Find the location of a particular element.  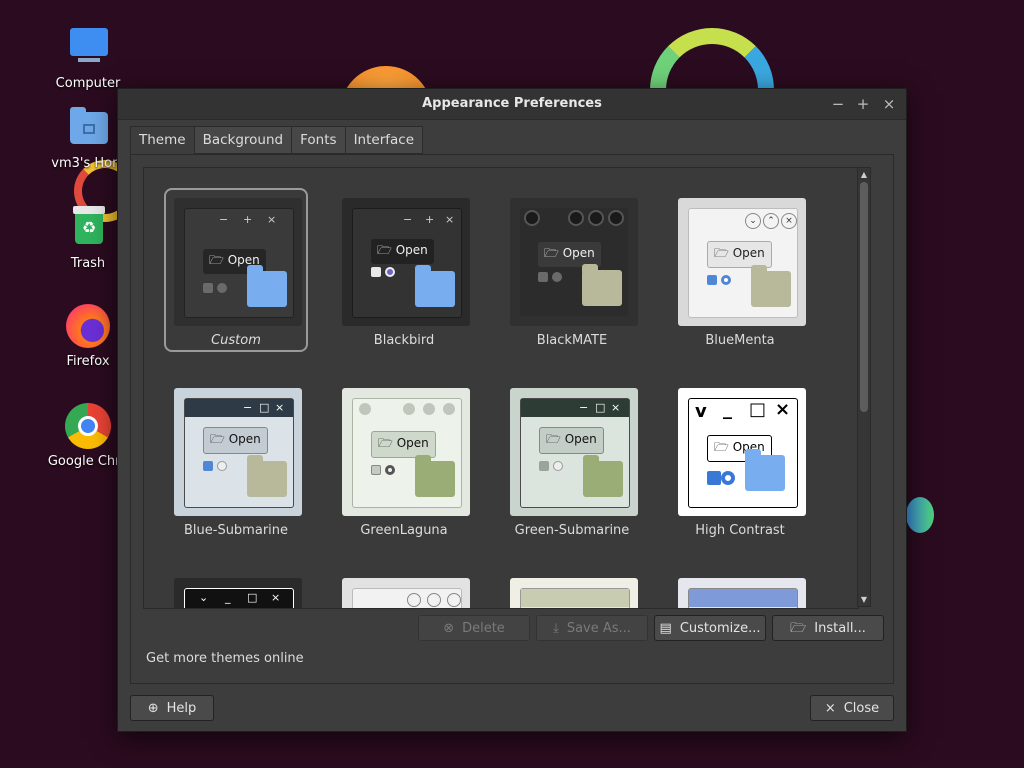

home-folder-icon is located at coordinates (88, 128).